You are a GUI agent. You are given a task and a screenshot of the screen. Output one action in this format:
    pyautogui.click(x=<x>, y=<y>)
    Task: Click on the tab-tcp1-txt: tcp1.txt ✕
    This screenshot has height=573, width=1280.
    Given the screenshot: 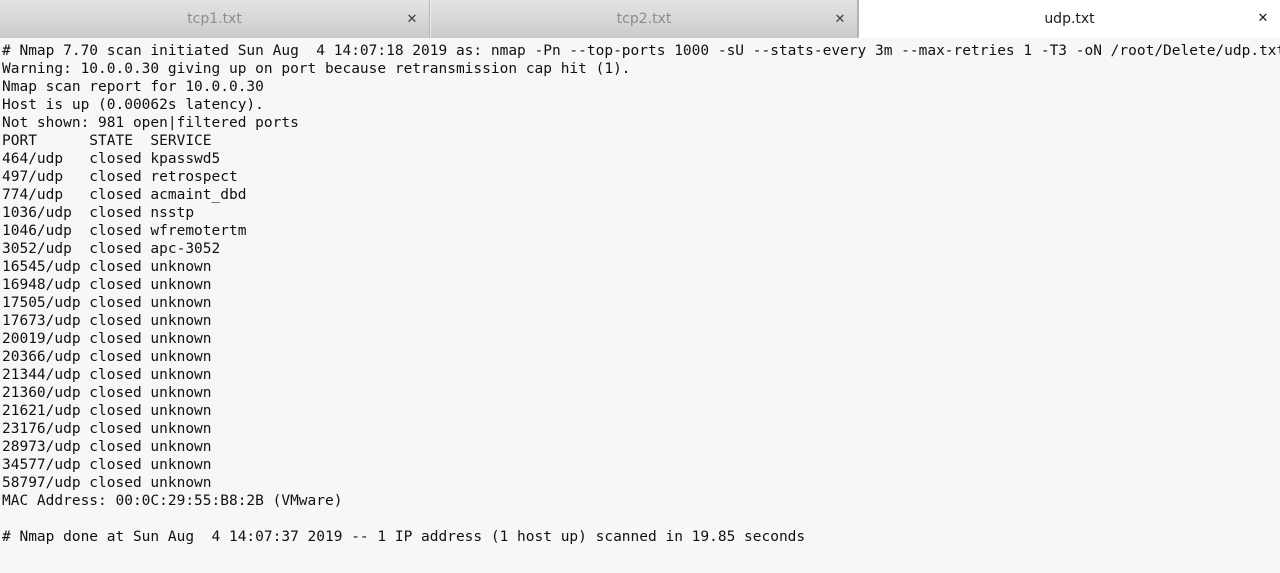 What is the action you would take?
    pyautogui.click(x=215, y=19)
    